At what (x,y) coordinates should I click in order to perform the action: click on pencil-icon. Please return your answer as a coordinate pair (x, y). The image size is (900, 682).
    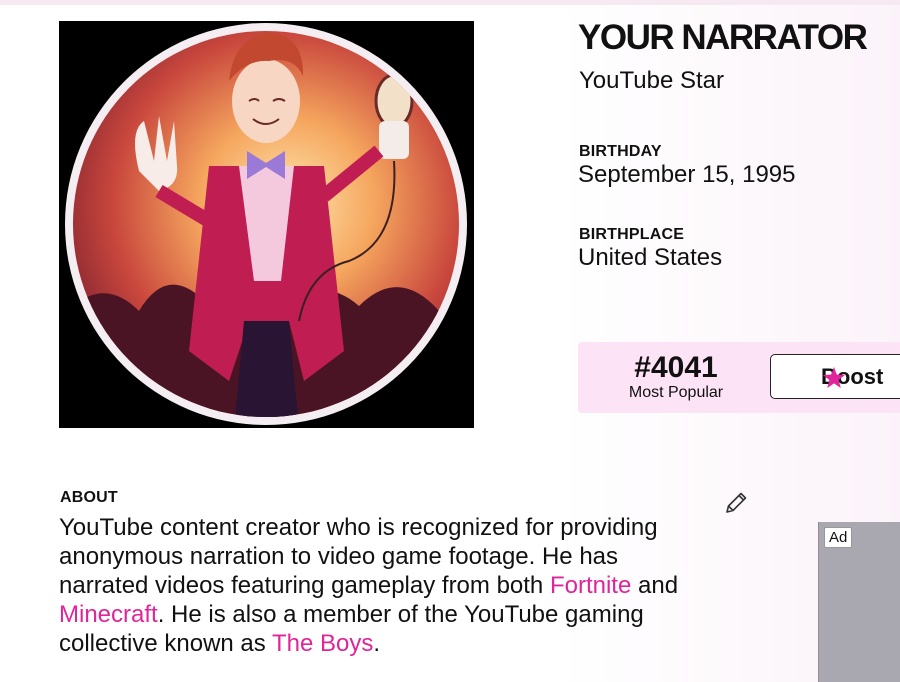
    Looking at the image, I should click on (736, 502).